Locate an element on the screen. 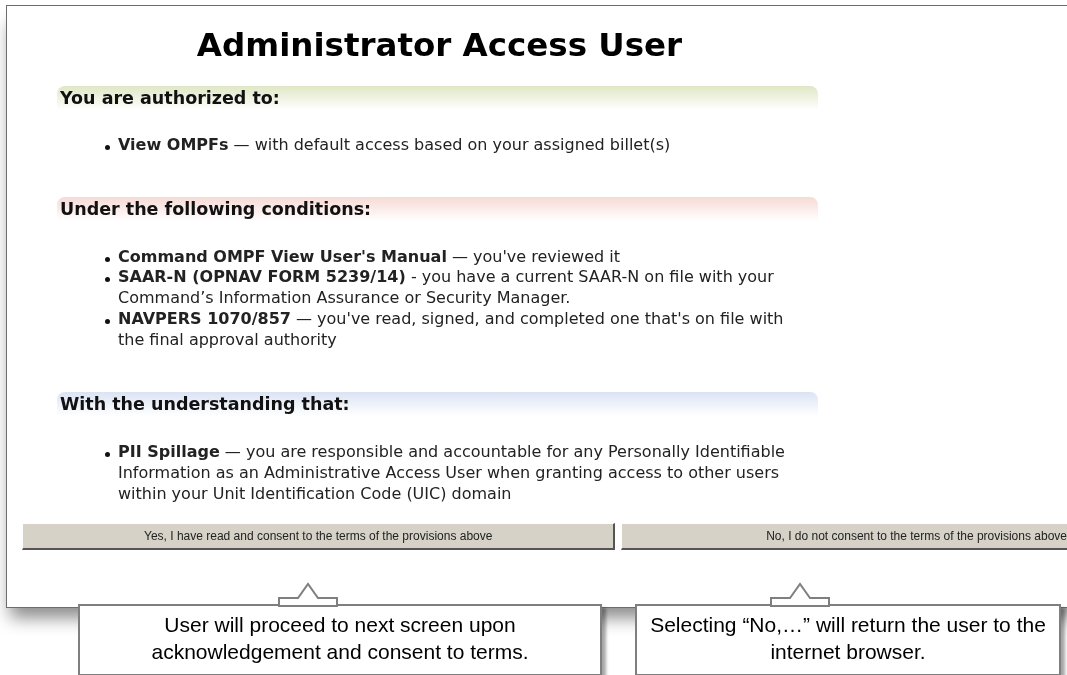  page-title: Administrator Access User is located at coordinates (439, 44).